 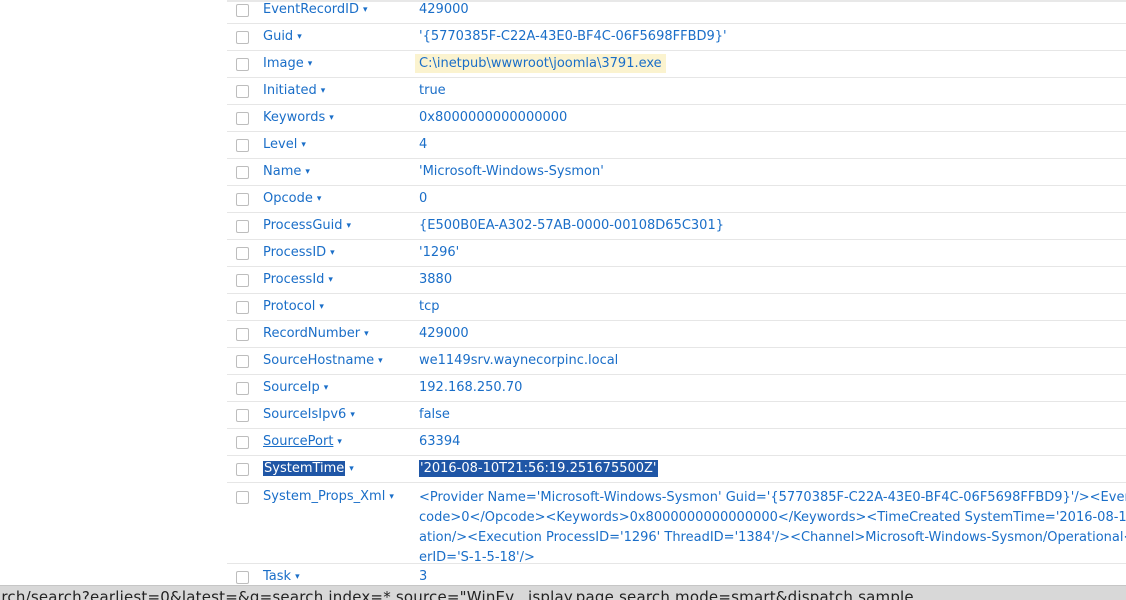 What do you see at coordinates (772, 199) in the screenshot?
I see `field-value-opcode: 0` at bounding box center [772, 199].